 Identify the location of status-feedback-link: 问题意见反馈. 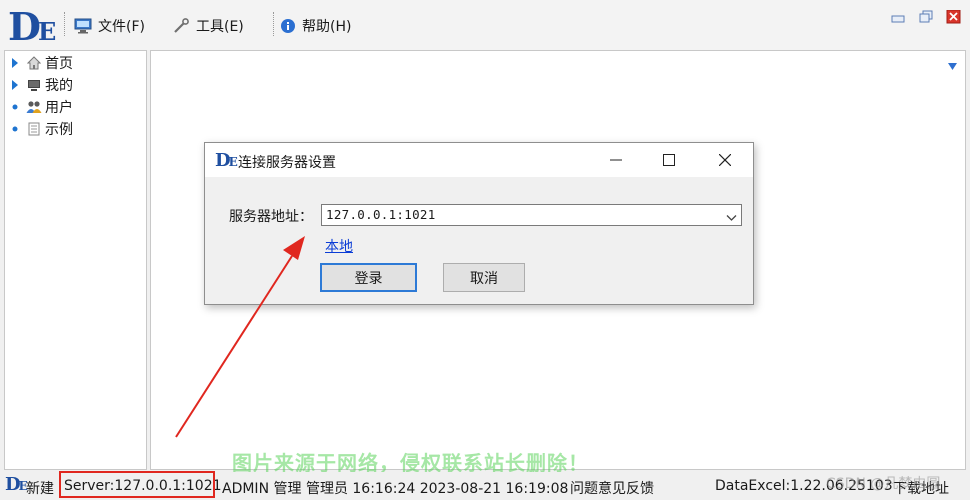
(612, 488).